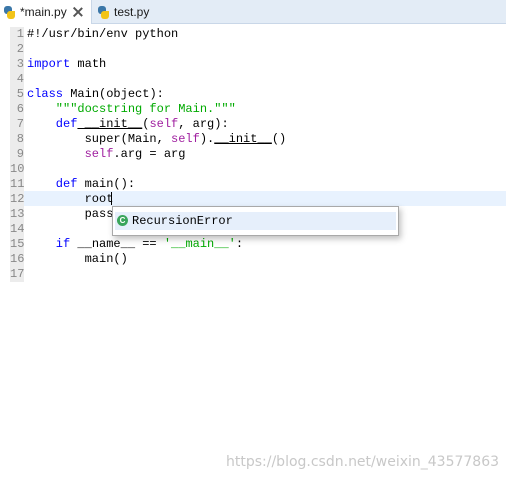 The width and height of the screenshot is (506, 480). Describe the element at coordinates (20, 34) in the screenshot. I see `line-number: 1` at that location.